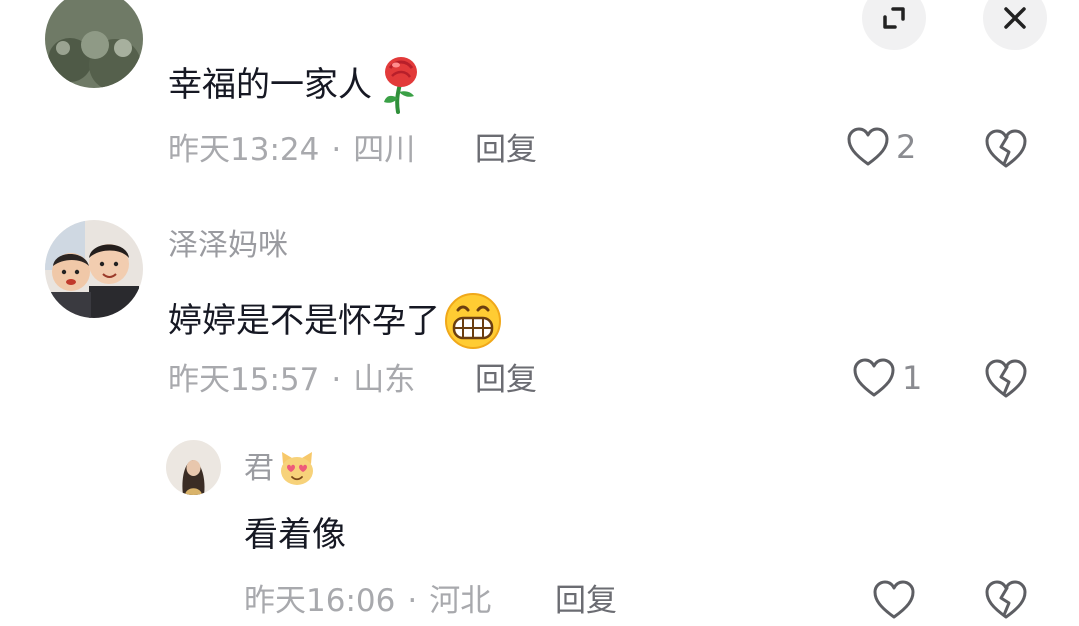 The height and width of the screenshot is (626, 1079). I want to click on comment-meta: 昨天15:57 · 山东, so click(291, 380).